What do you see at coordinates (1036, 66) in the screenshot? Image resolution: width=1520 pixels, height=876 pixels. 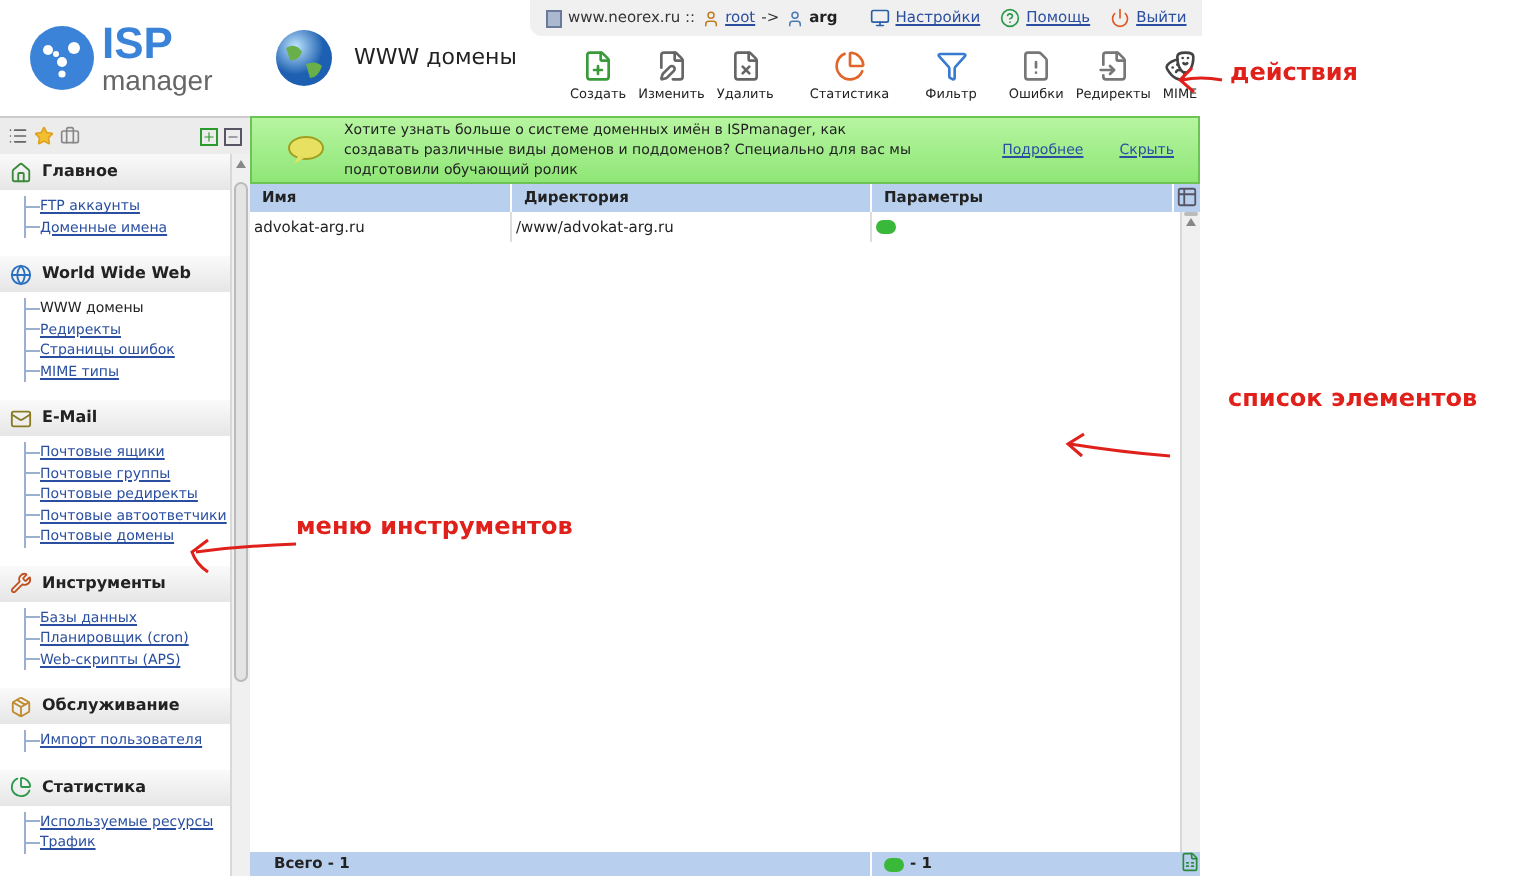 I see `file-warning-icon` at bounding box center [1036, 66].